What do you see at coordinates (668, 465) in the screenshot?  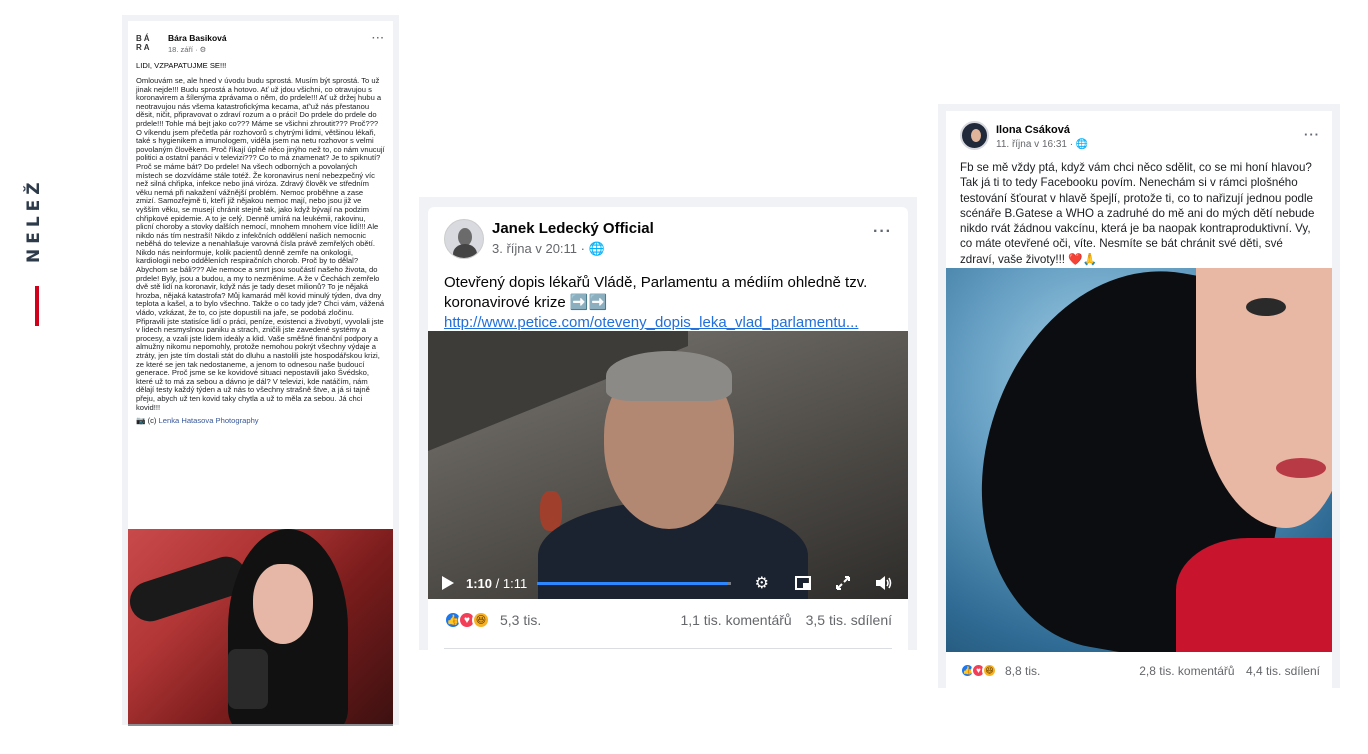 I see `video-player: 1:10 / 1:11 ⚙` at bounding box center [668, 465].